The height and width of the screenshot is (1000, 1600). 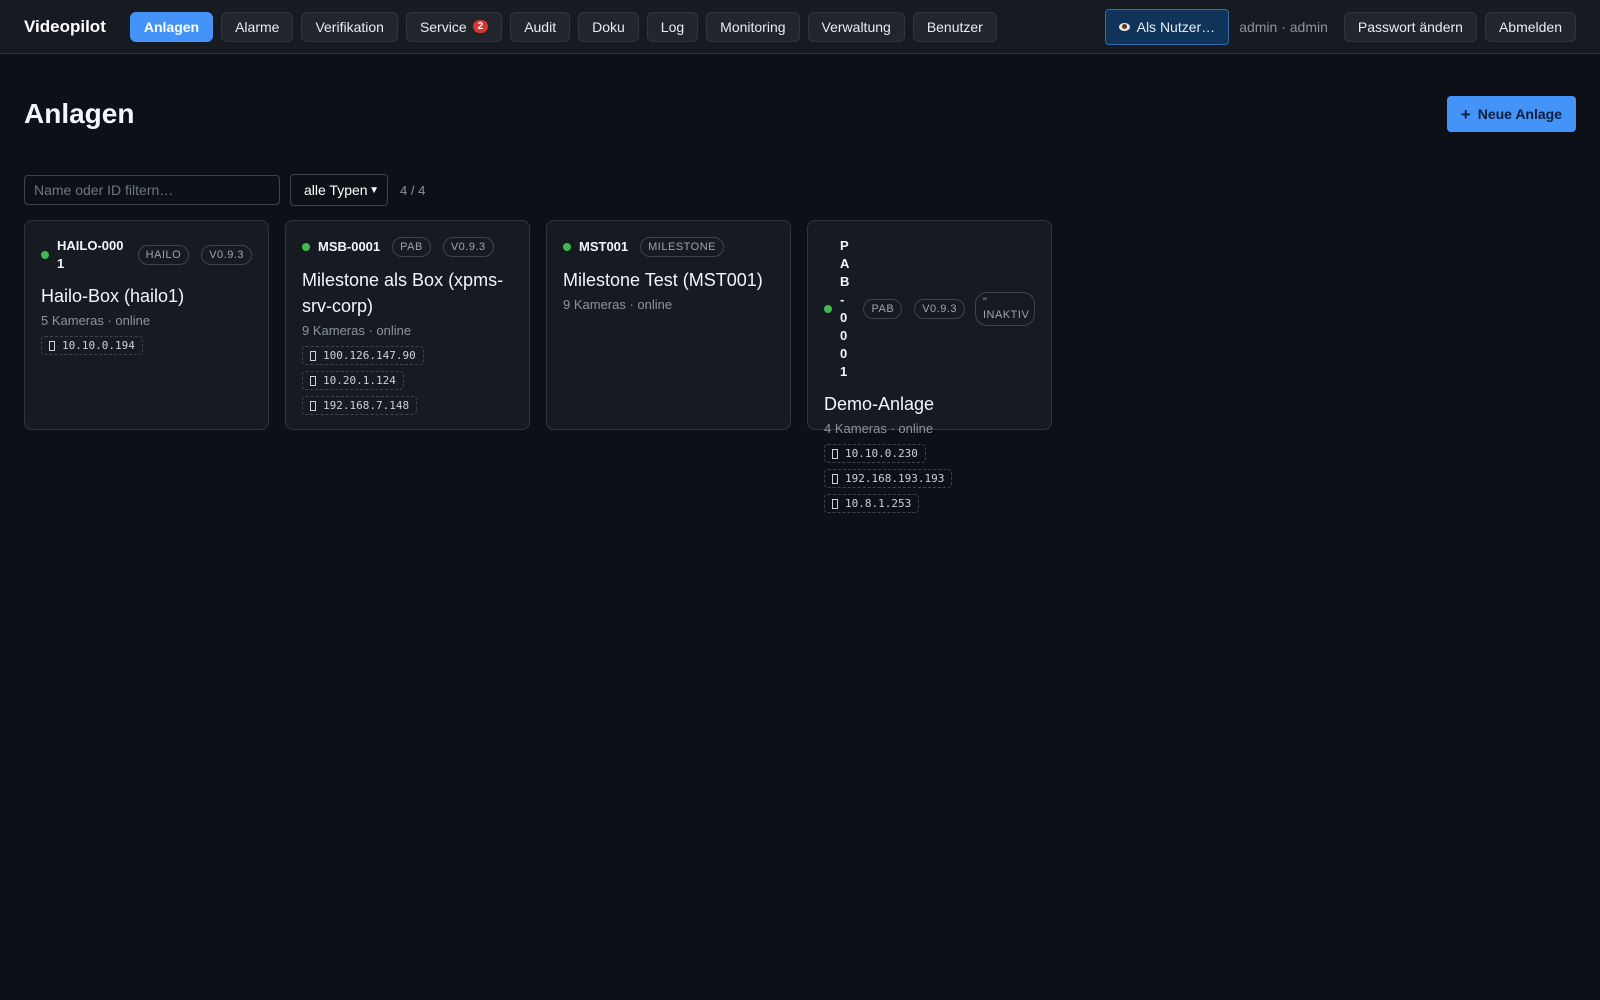 I want to click on ip-chip: 10.8.1.253, so click(x=872, y=503).